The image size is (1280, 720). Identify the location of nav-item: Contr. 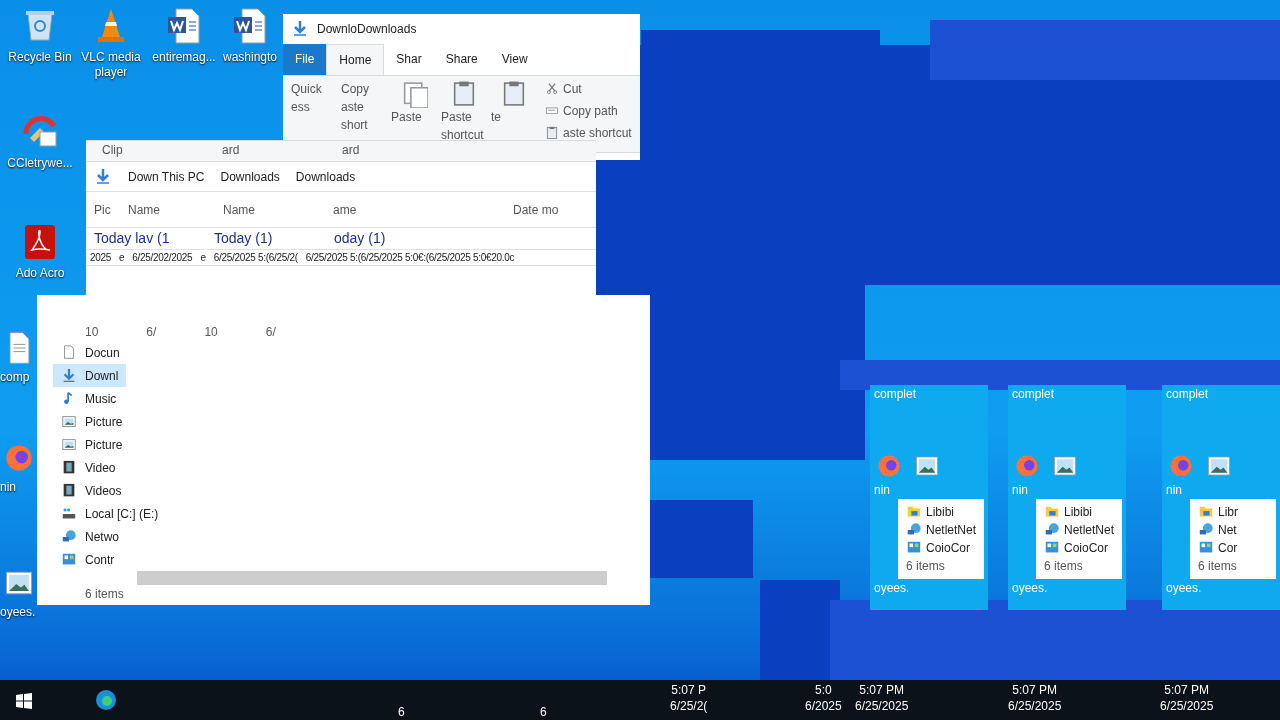
(88, 559).